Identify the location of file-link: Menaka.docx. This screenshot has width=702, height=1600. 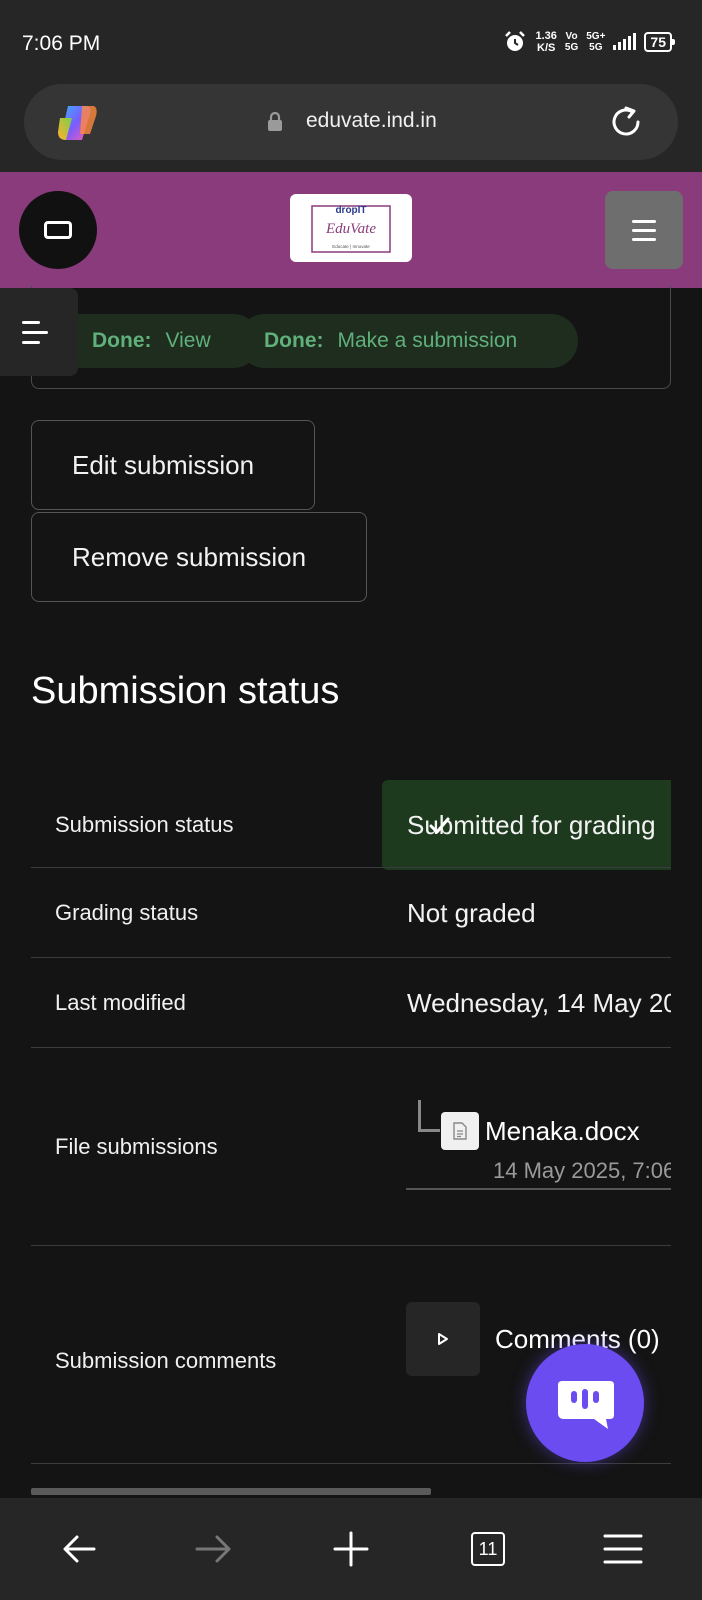
(562, 1131).